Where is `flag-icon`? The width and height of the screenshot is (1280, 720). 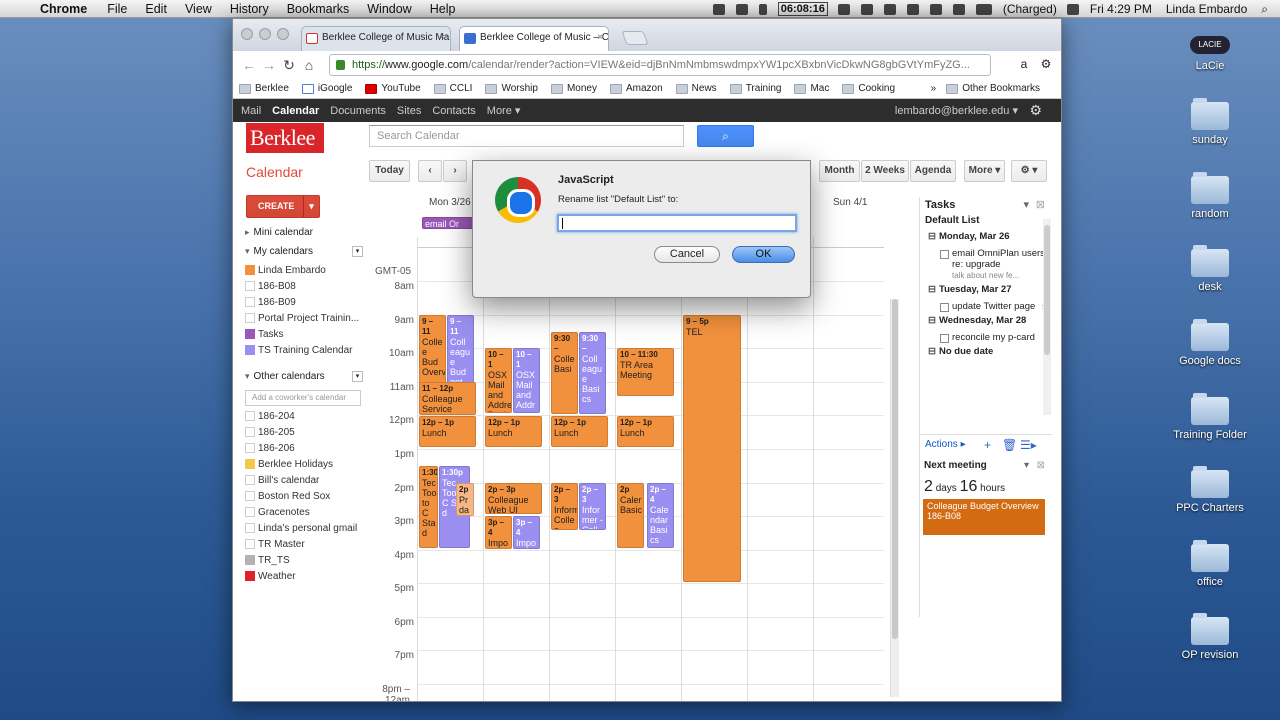 flag-icon is located at coordinates (1072, 9).